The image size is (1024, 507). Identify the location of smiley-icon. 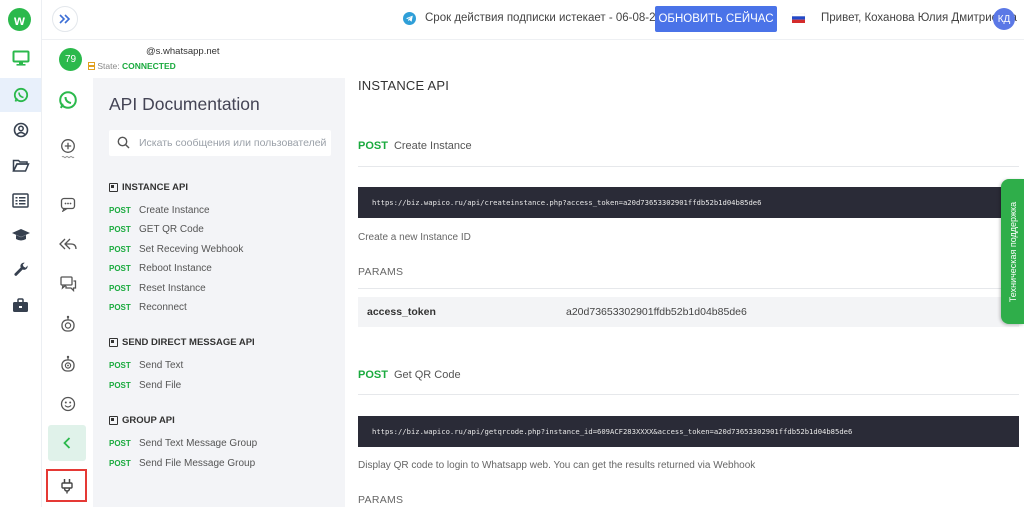
(68, 404).